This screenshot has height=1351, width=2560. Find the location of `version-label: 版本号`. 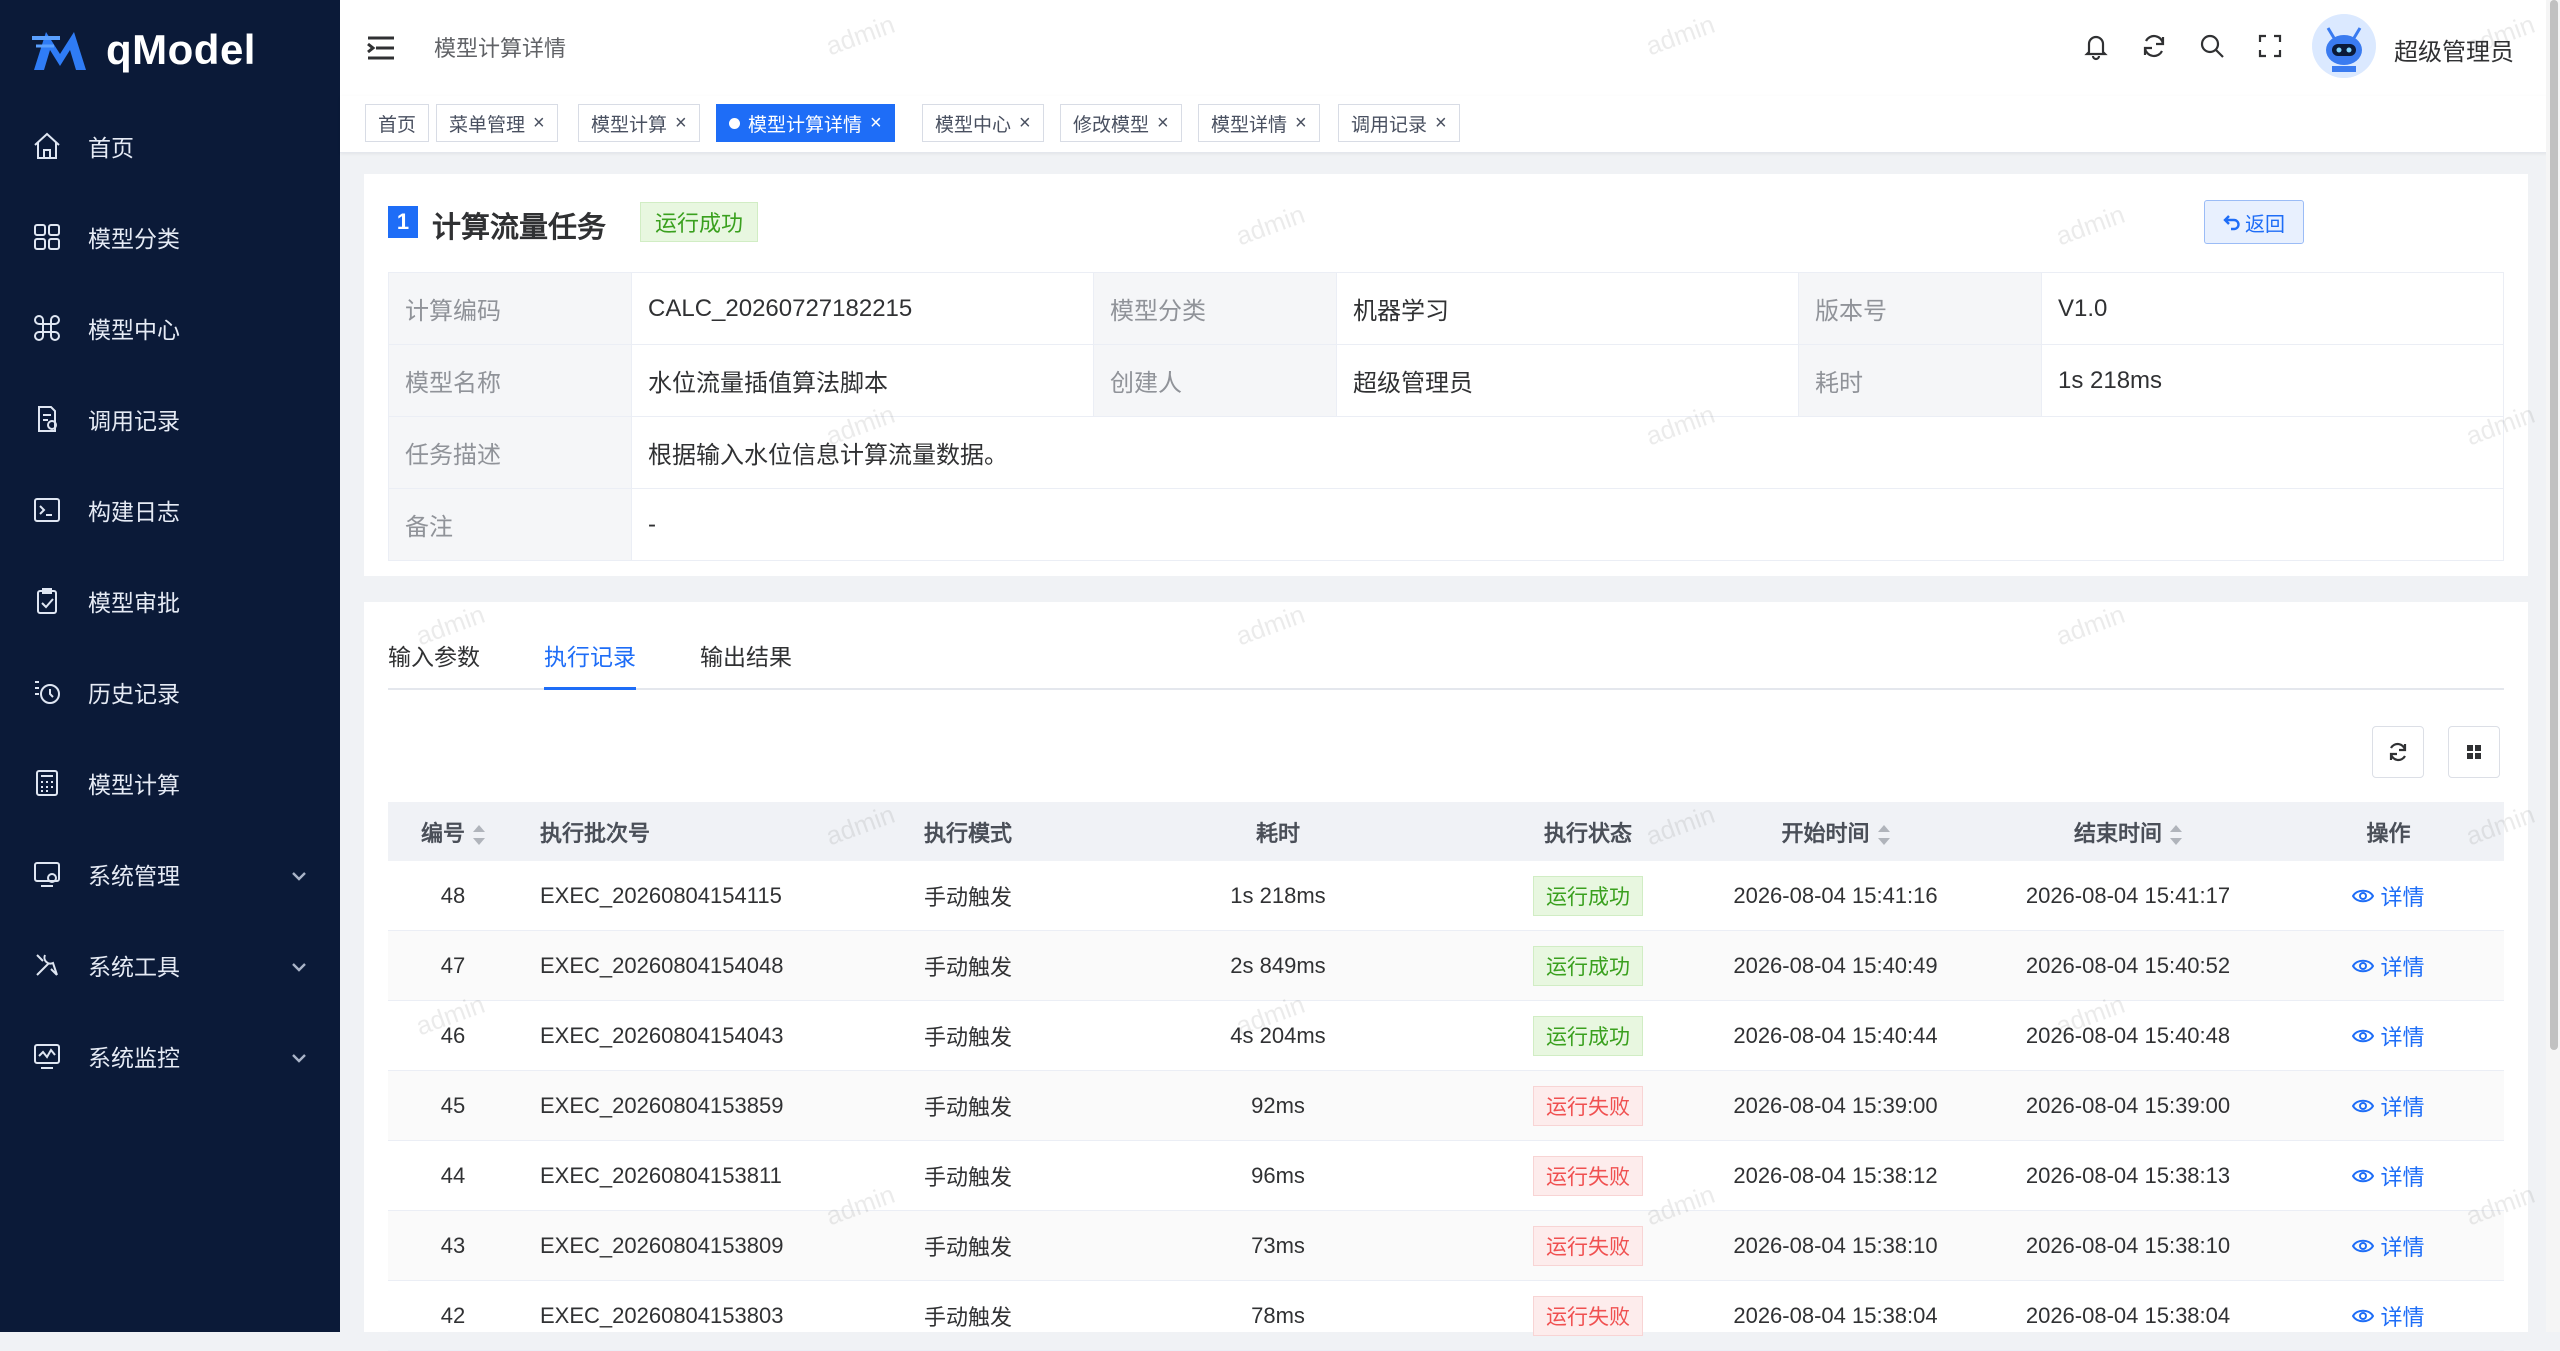

version-label: 版本号 is located at coordinates (1920, 308).